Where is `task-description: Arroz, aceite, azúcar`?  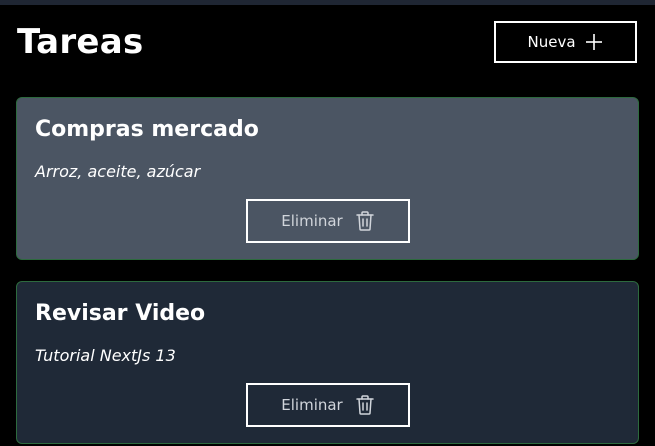
task-description: Arroz, aceite, azúcar is located at coordinates (118, 171).